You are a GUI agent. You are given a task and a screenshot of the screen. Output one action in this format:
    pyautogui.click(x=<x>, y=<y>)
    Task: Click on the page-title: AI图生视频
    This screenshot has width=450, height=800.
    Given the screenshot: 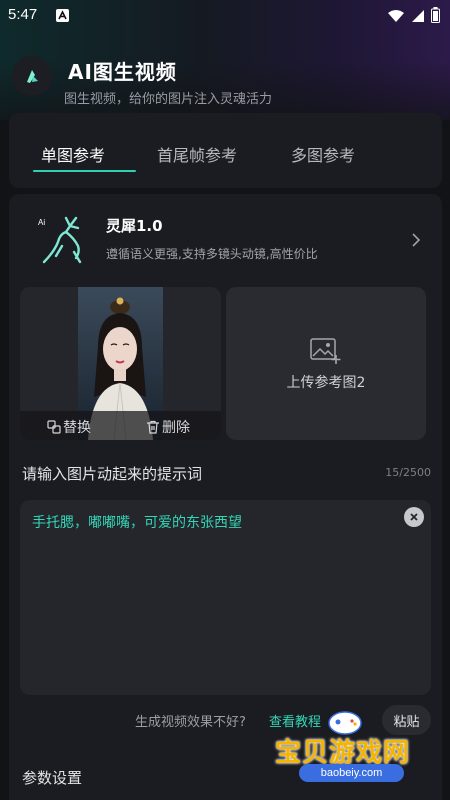 What is the action you would take?
    pyautogui.click(x=122, y=72)
    